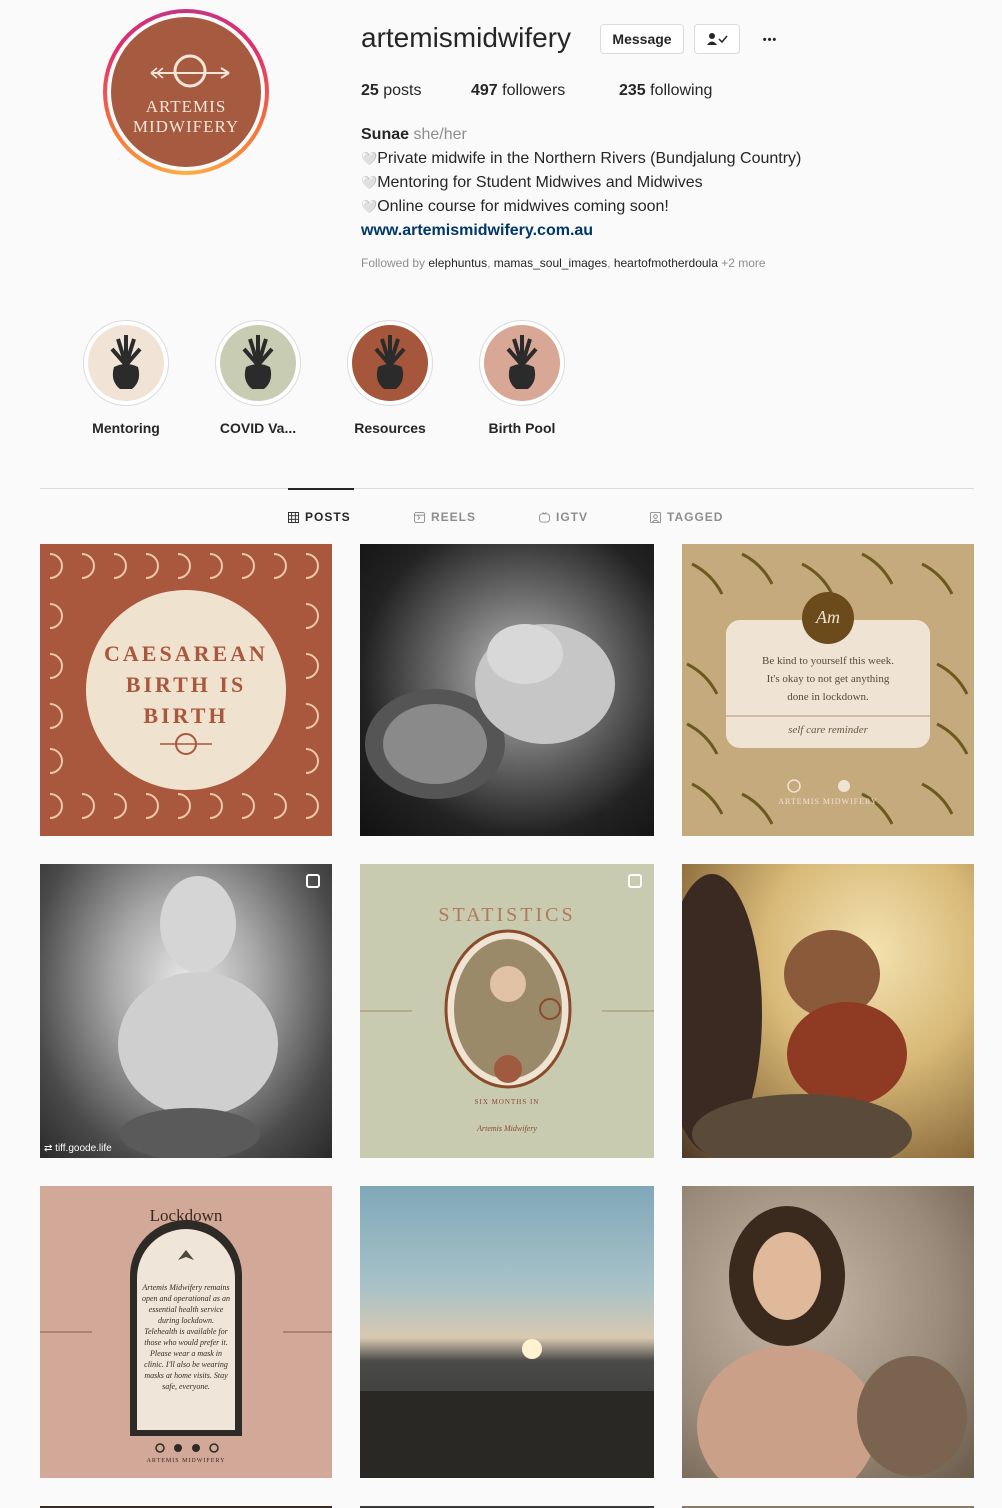 The height and width of the screenshot is (1508, 1002). I want to click on highlight-birth-pool: Birth Pool, so click(522, 378).